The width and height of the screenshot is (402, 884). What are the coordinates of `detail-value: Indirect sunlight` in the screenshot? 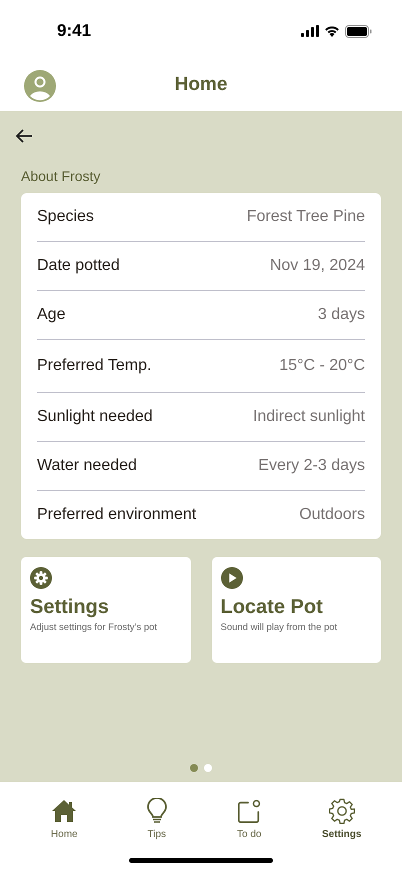 It's located at (308, 417).